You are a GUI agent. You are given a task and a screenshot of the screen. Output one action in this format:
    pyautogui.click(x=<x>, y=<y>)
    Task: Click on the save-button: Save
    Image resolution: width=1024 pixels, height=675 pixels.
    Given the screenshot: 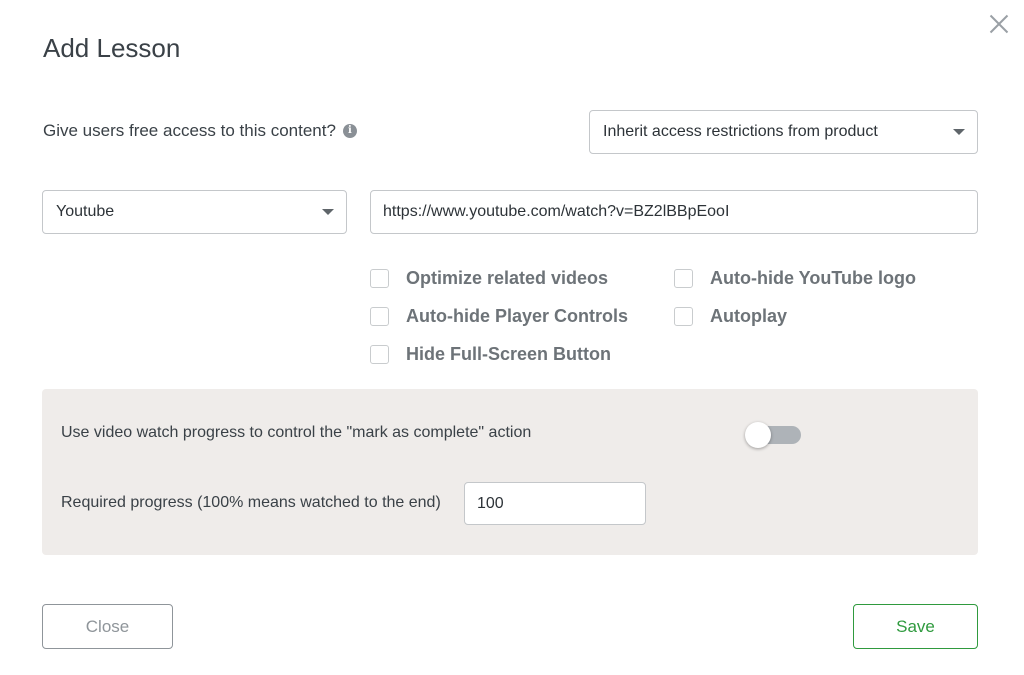 What is the action you would take?
    pyautogui.click(x=915, y=626)
    